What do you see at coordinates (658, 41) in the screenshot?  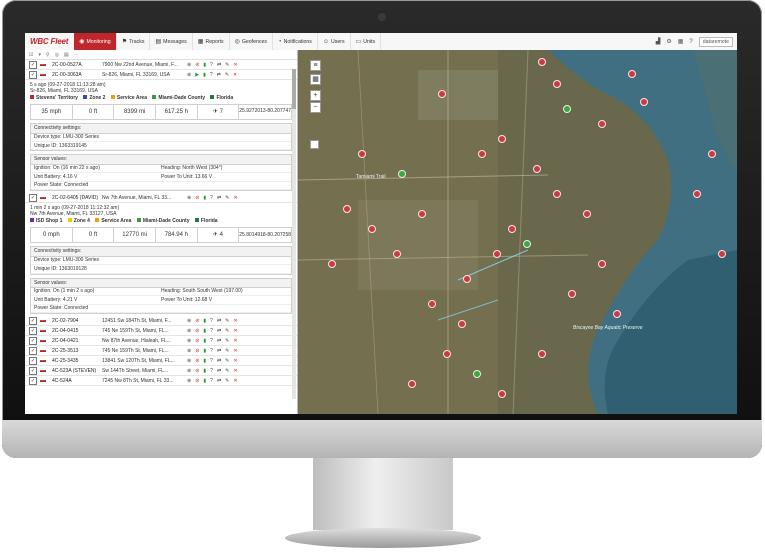 I see `chart-icon: ▟` at bounding box center [658, 41].